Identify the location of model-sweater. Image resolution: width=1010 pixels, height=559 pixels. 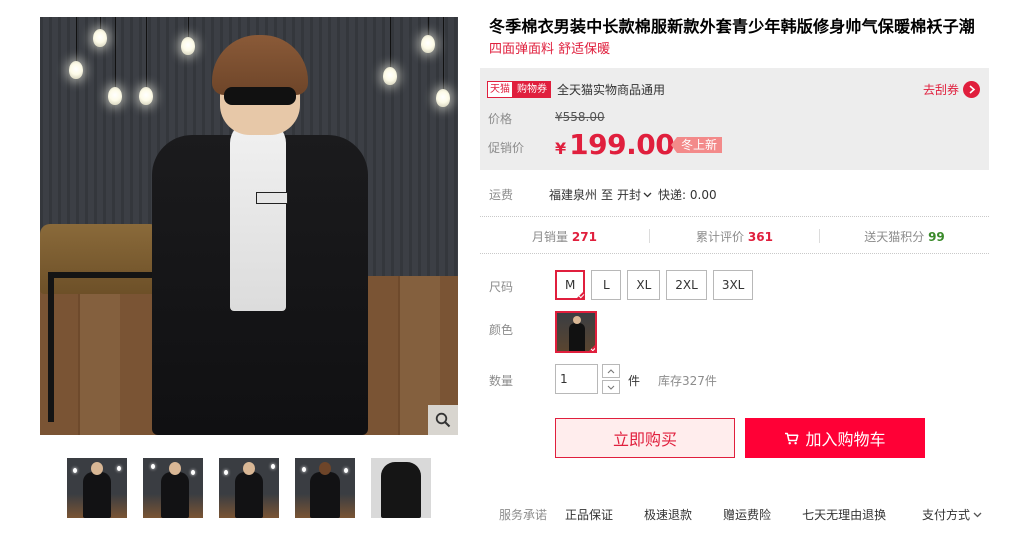
(258, 216).